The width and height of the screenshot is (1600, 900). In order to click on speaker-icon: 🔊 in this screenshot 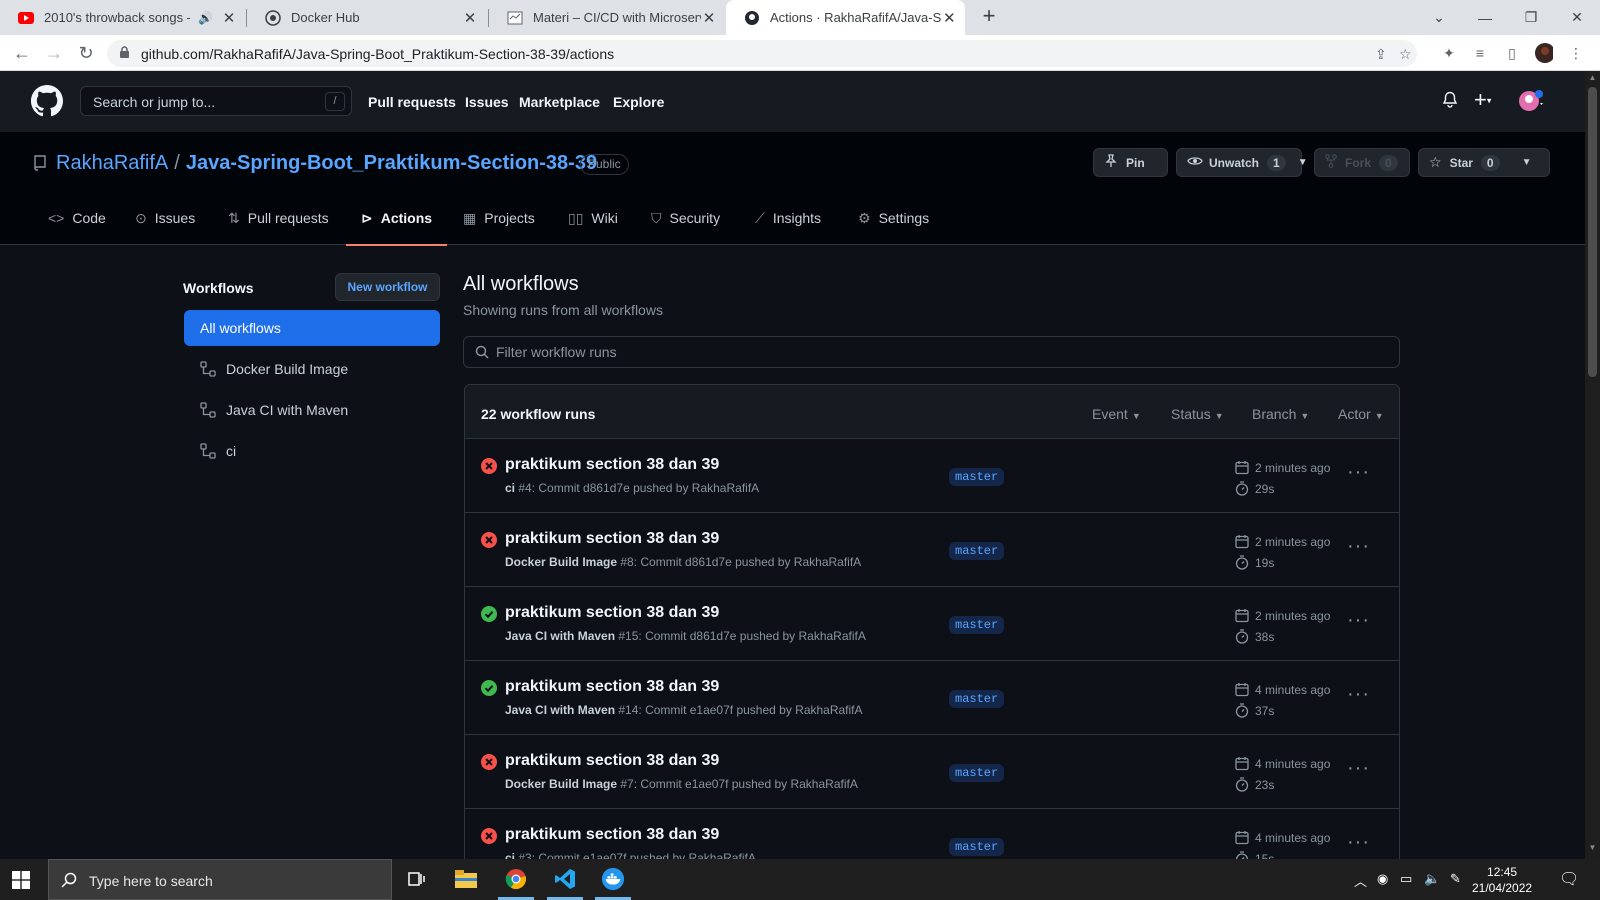, I will do `click(205, 18)`.